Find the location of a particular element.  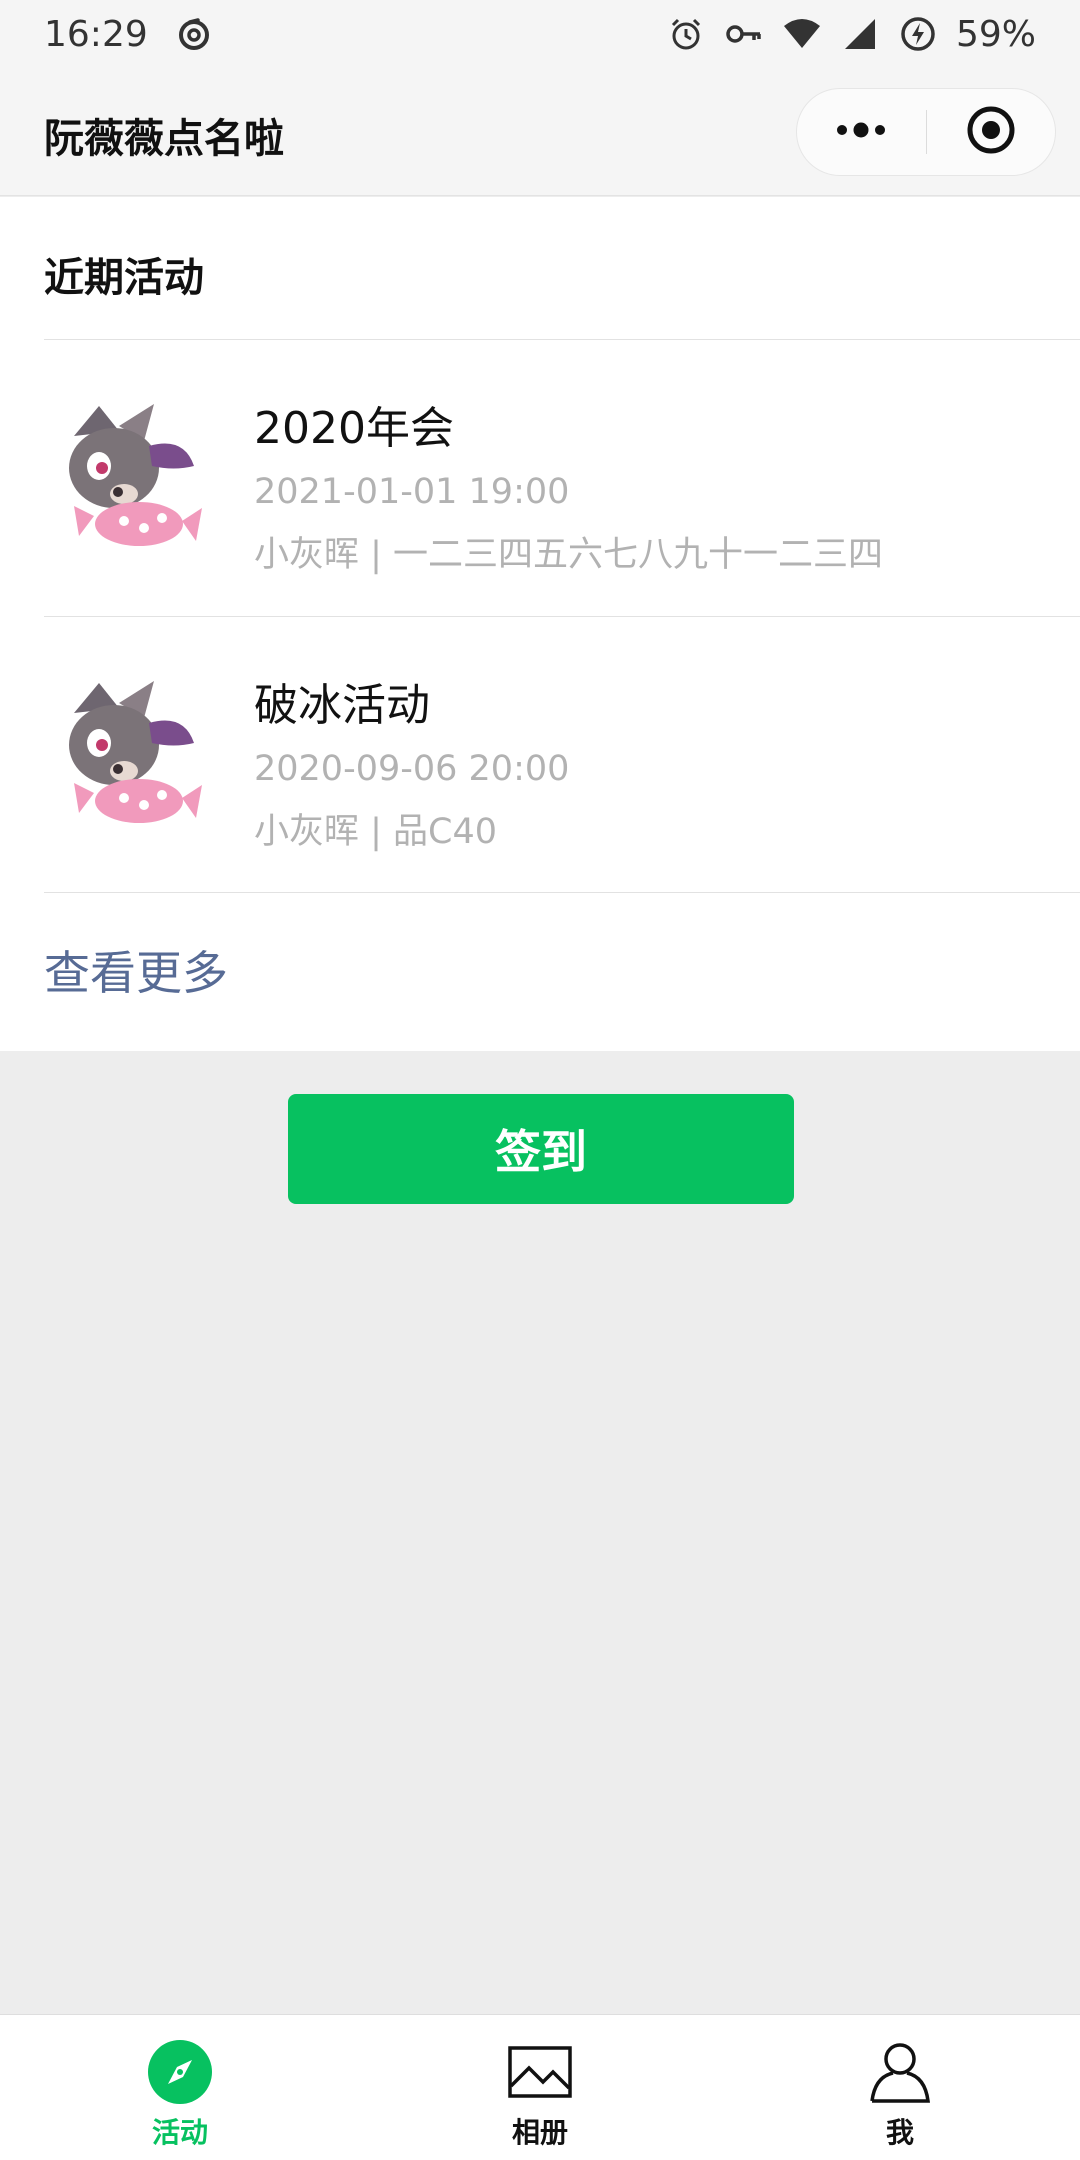

compass-icon is located at coordinates (180, 2072).